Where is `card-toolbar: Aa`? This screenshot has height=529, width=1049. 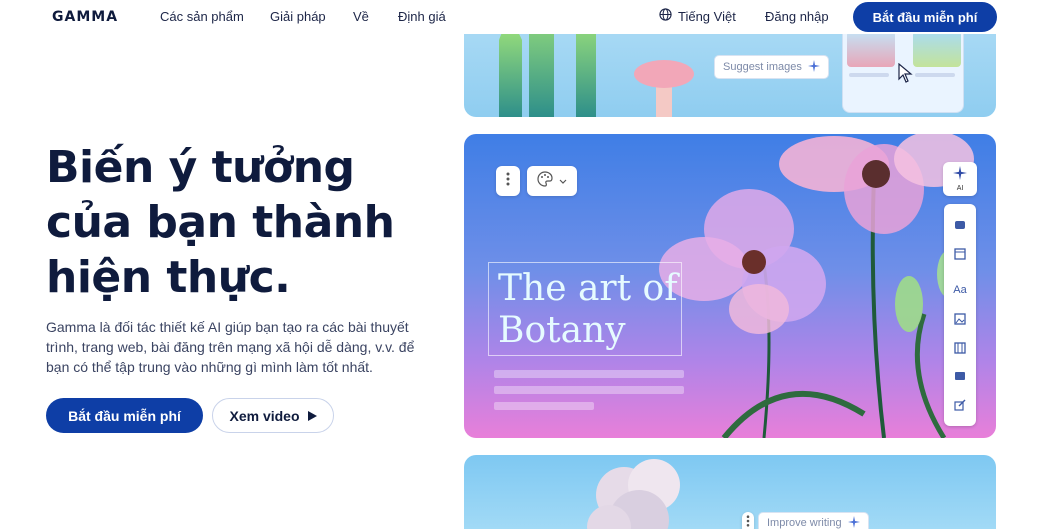
card-toolbar: Aa is located at coordinates (960, 315).